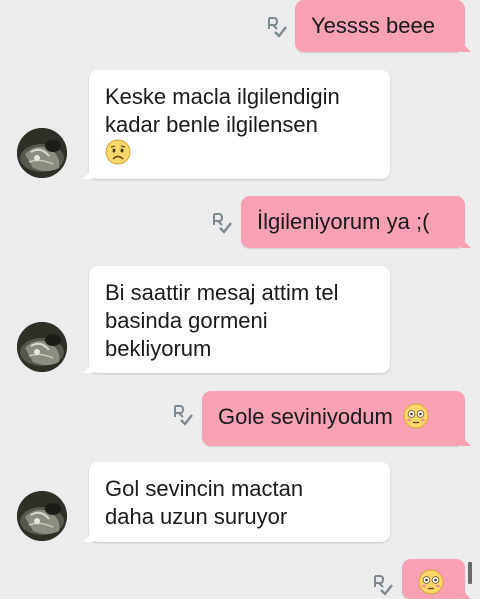 This screenshot has height=599, width=480. What do you see at coordinates (343, 221) in the screenshot?
I see `message-text: İlgileniyorum ya ;(` at bounding box center [343, 221].